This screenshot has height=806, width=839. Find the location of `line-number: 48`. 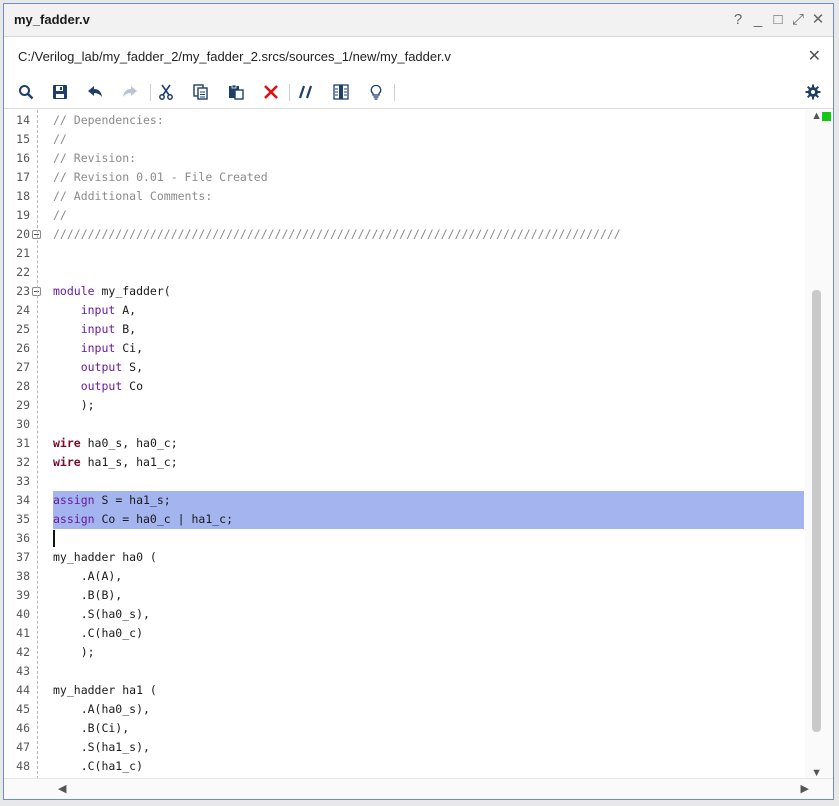

line-number: 48 is located at coordinates (23, 766).